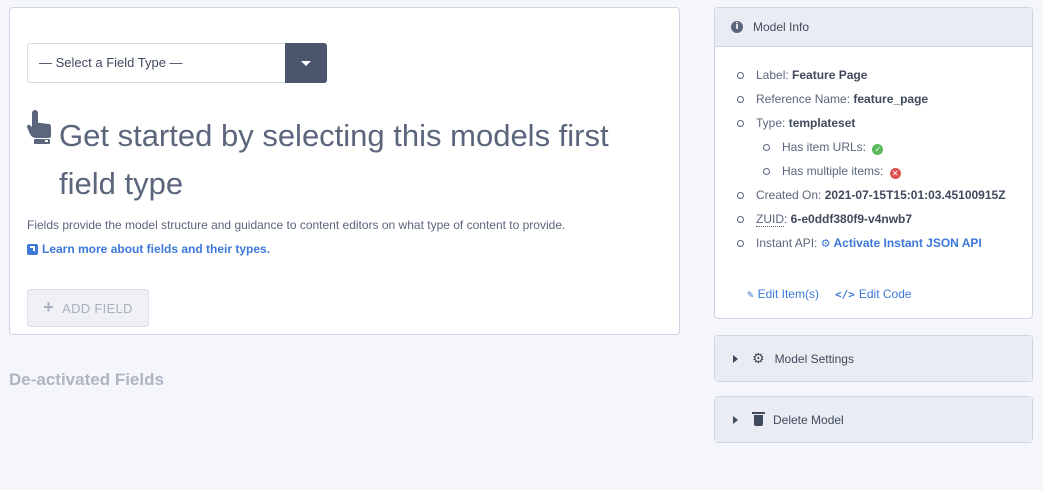 This screenshot has width=1043, height=490. I want to click on zuid-value: 6-e0ddf380f9-v4nwb7, so click(851, 219).